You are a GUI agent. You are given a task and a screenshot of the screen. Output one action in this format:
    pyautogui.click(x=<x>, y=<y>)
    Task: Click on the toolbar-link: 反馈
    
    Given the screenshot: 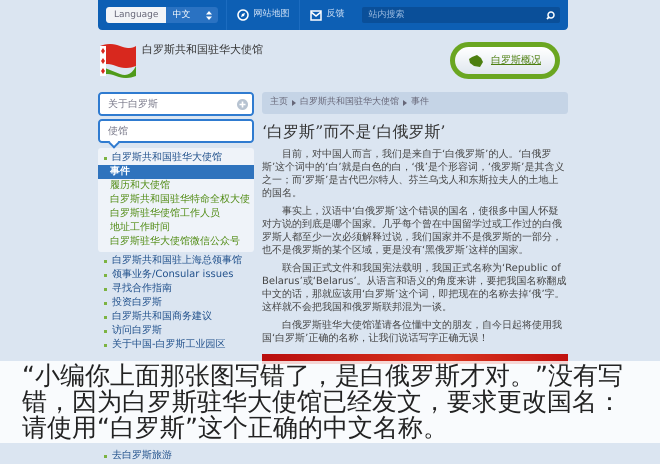 What is the action you would take?
    pyautogui.click(x=326, y=15)
    